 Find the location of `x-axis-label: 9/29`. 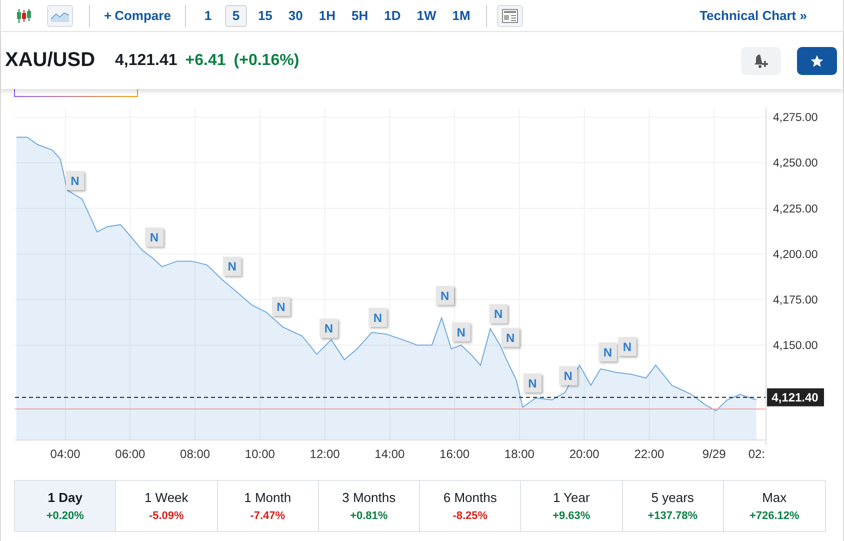

x-axis-label: 9/29 is located at coordinates (714, 454).